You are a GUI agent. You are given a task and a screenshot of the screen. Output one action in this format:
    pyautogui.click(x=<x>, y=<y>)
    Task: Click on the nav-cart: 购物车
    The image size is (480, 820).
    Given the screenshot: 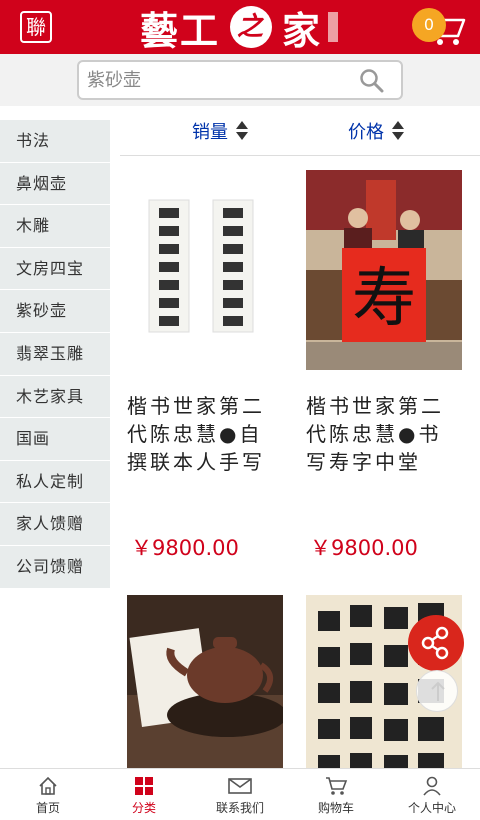 What is the action you would take?
    pyautogui.click(x=336, y=794)
    